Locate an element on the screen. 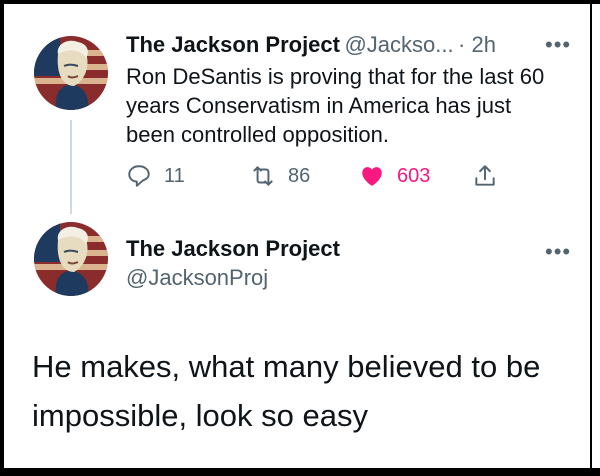  handle: @JacksonProj is located at coordinates (197, 278).